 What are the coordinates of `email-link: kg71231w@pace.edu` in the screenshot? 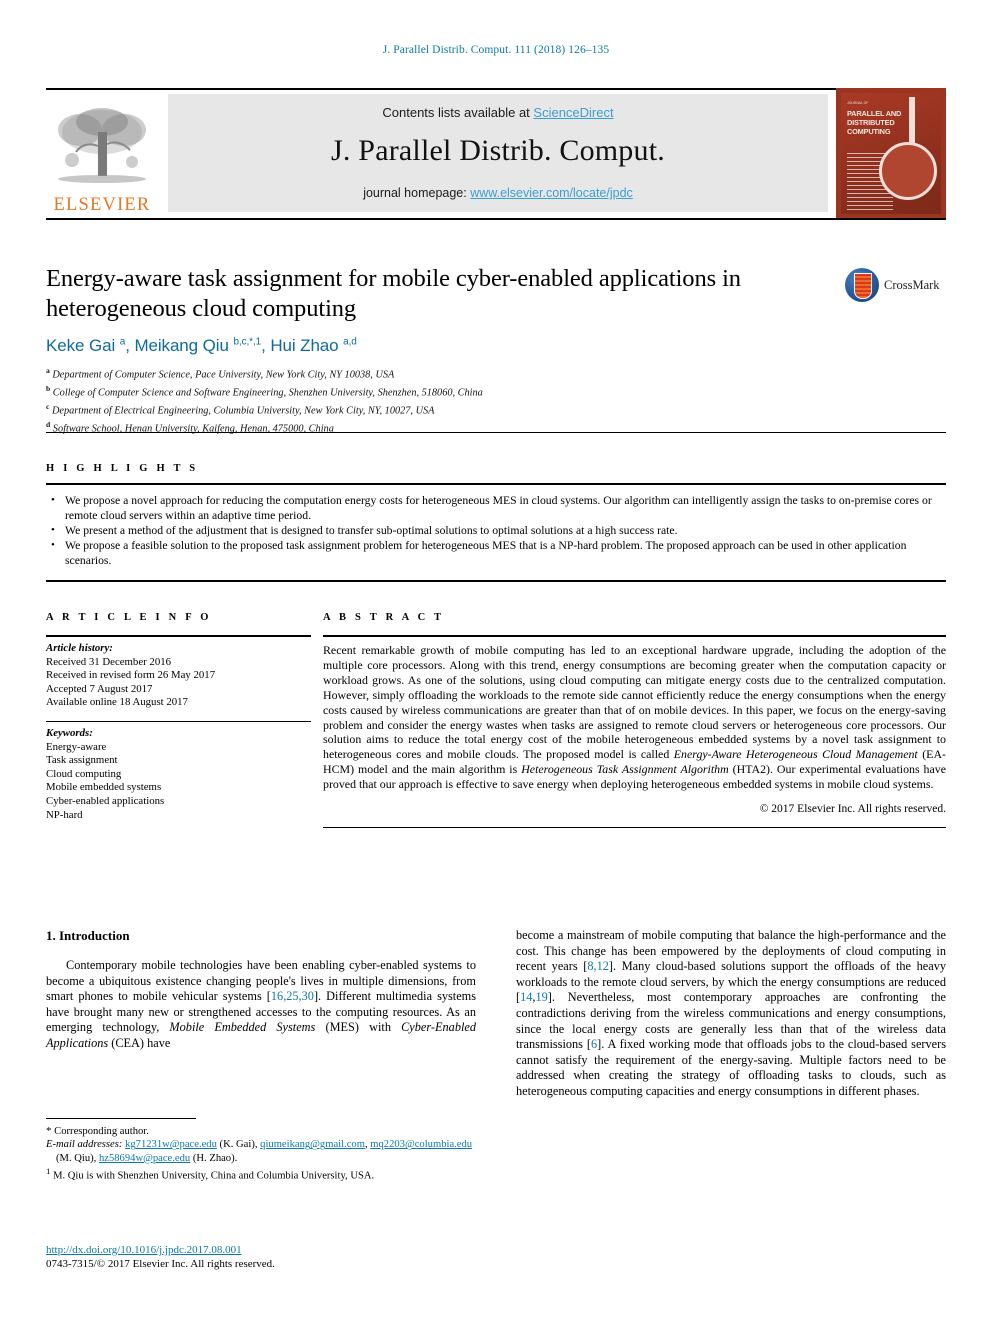 It's located at (171, 1144).